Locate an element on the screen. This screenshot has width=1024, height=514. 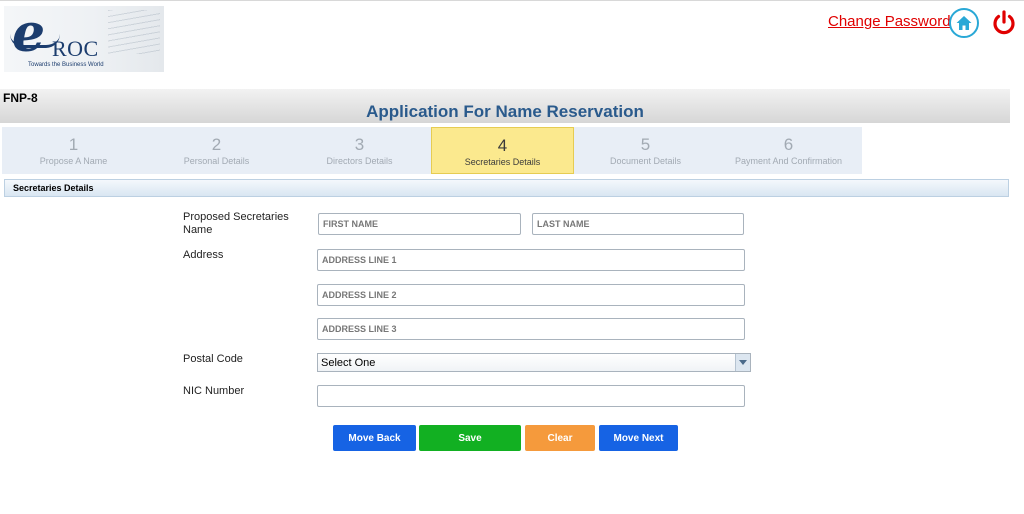
step-label: Personal Details is located at coordinates (216, 161).